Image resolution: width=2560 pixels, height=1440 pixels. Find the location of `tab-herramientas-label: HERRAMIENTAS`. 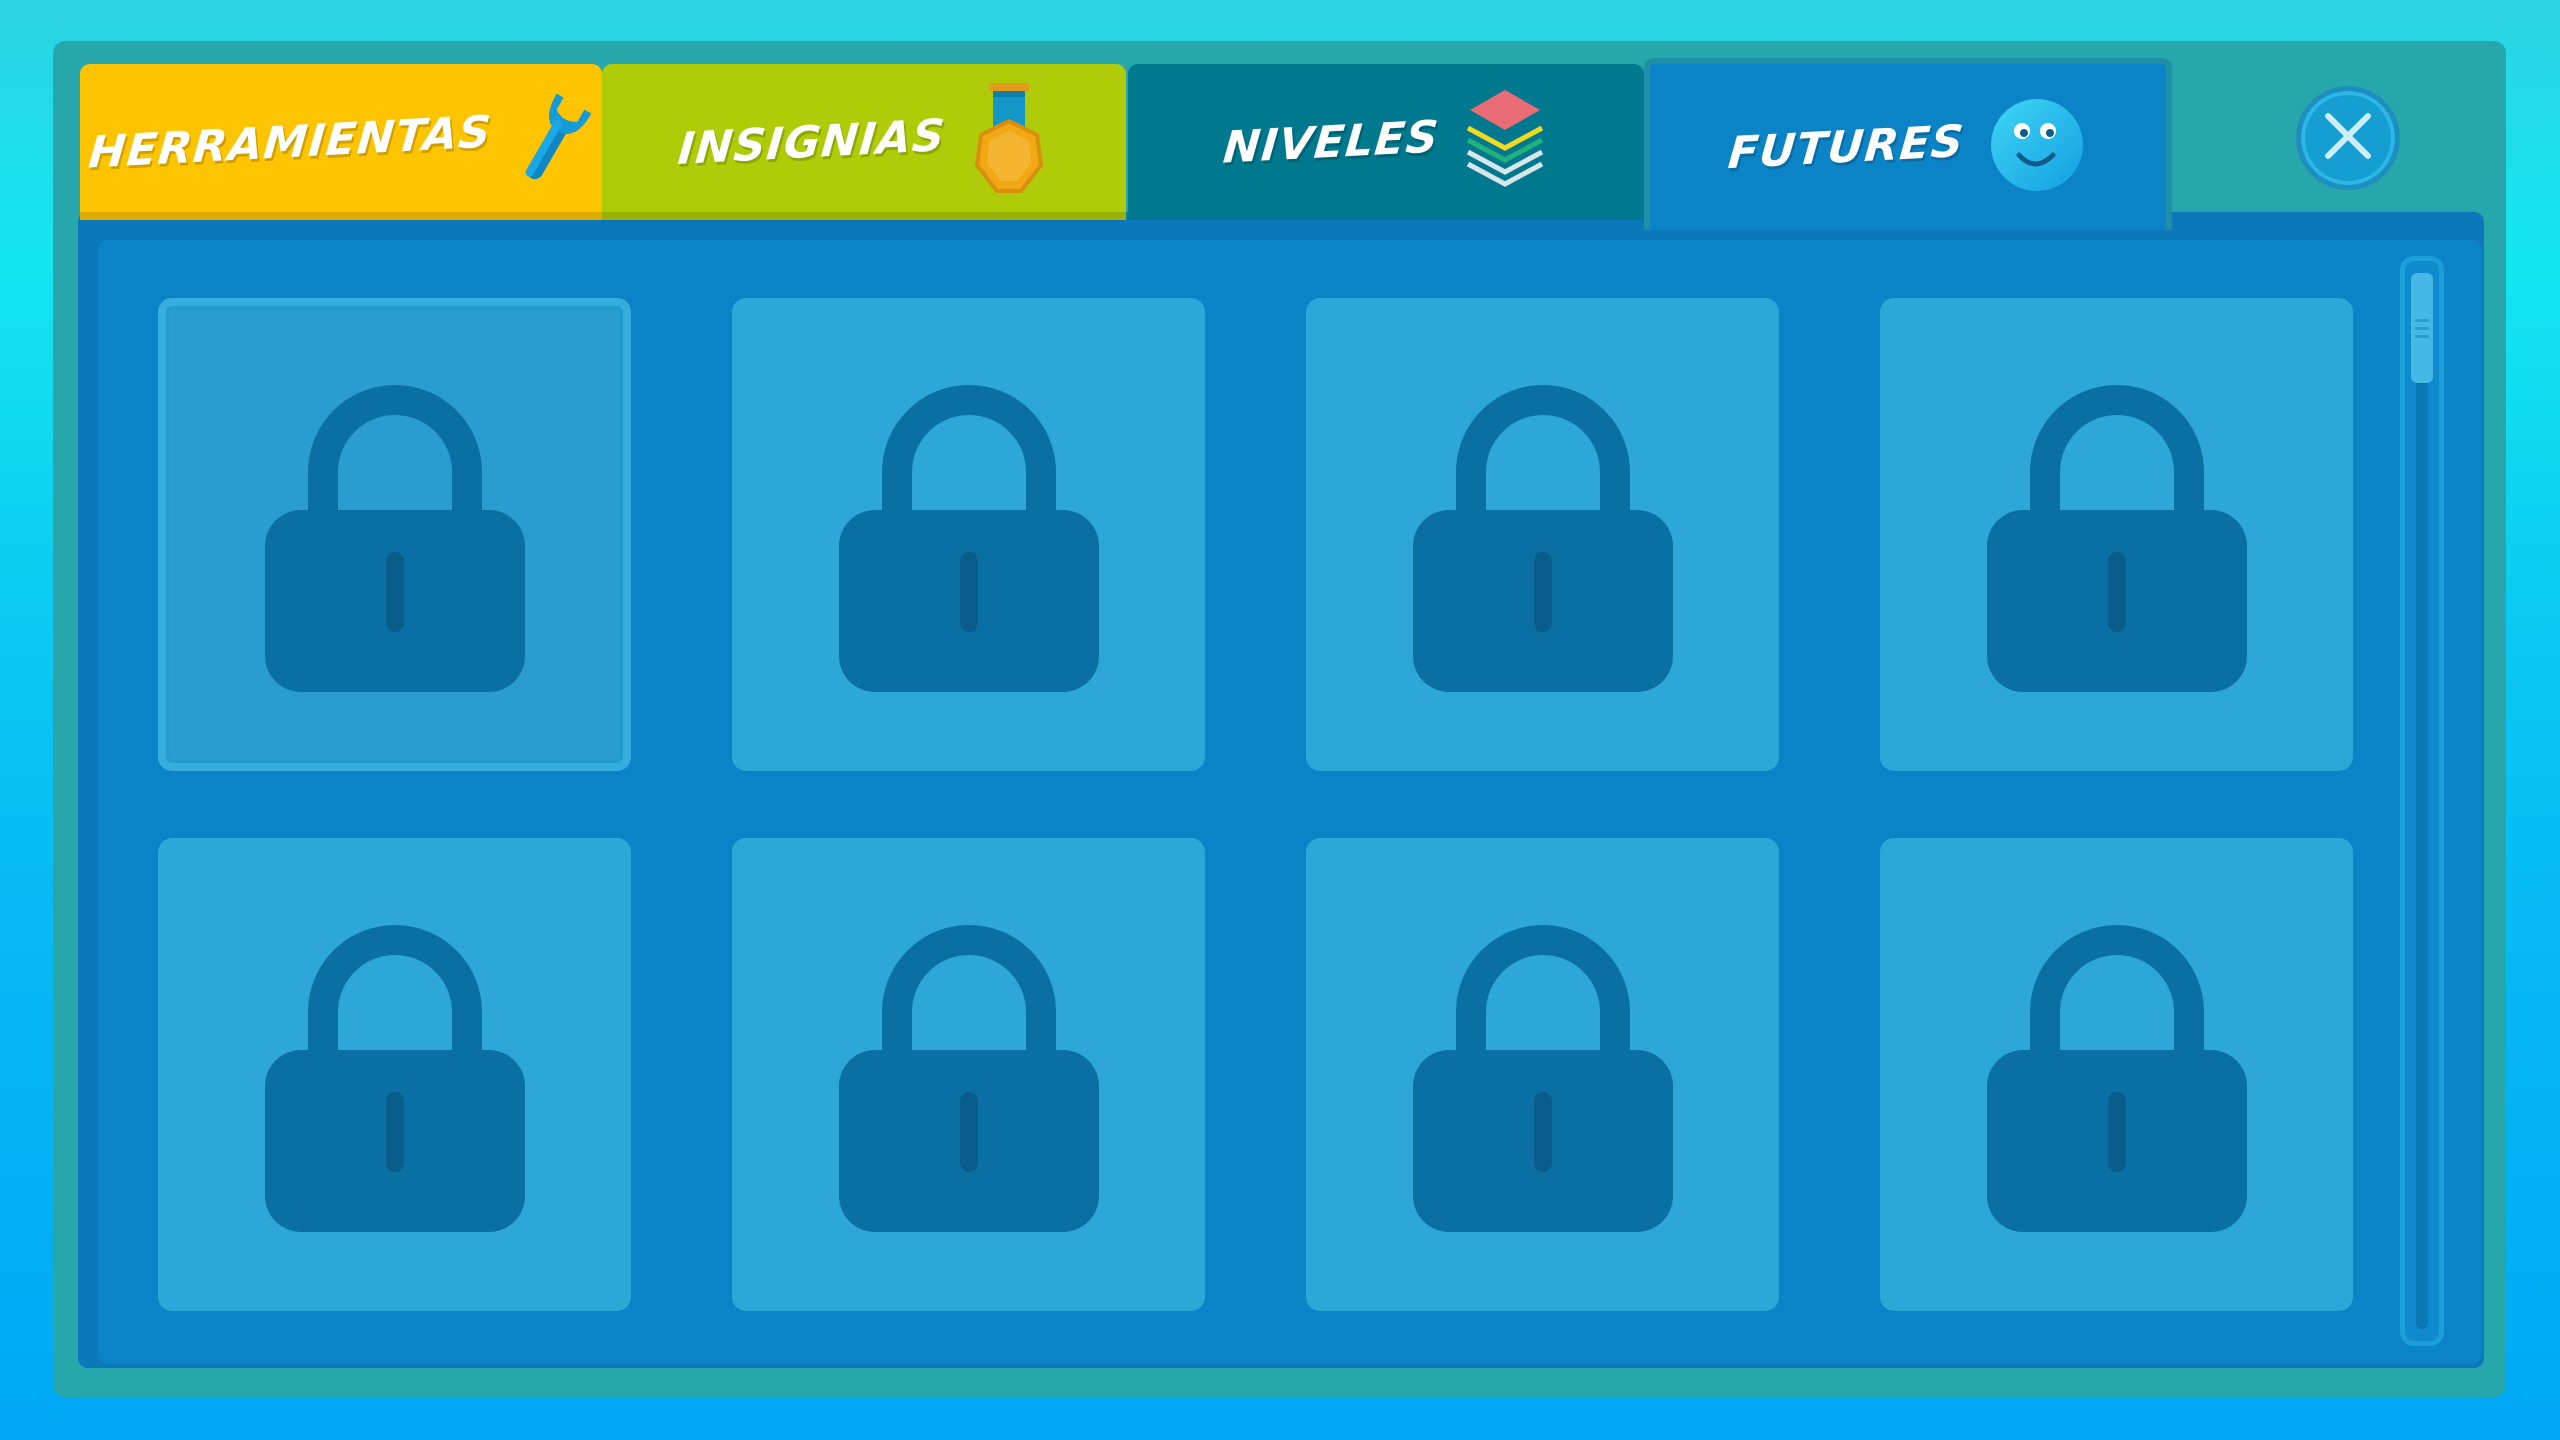

tab-herramientas-label: HERRAMIENTAS is located at coordinates (290, 142).